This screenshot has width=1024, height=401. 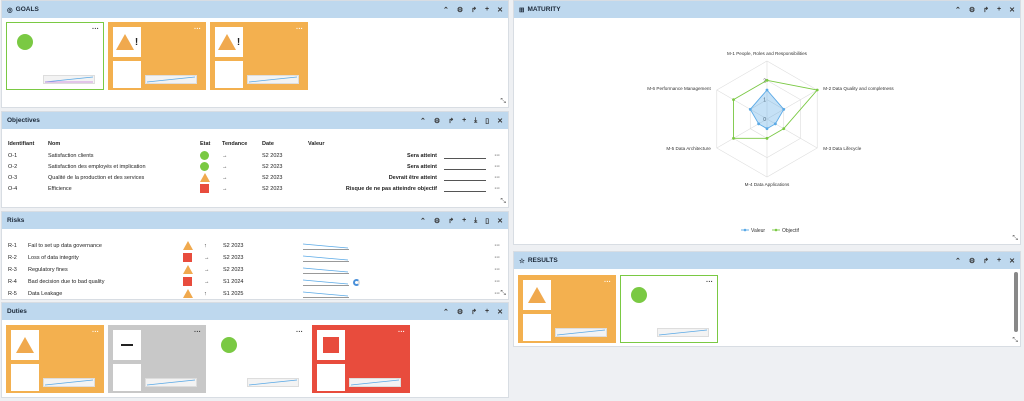 What do you see at coordinates (225, 167) in the screenshot?
I see `trend-icon: →` at bounding box center [225, 167].